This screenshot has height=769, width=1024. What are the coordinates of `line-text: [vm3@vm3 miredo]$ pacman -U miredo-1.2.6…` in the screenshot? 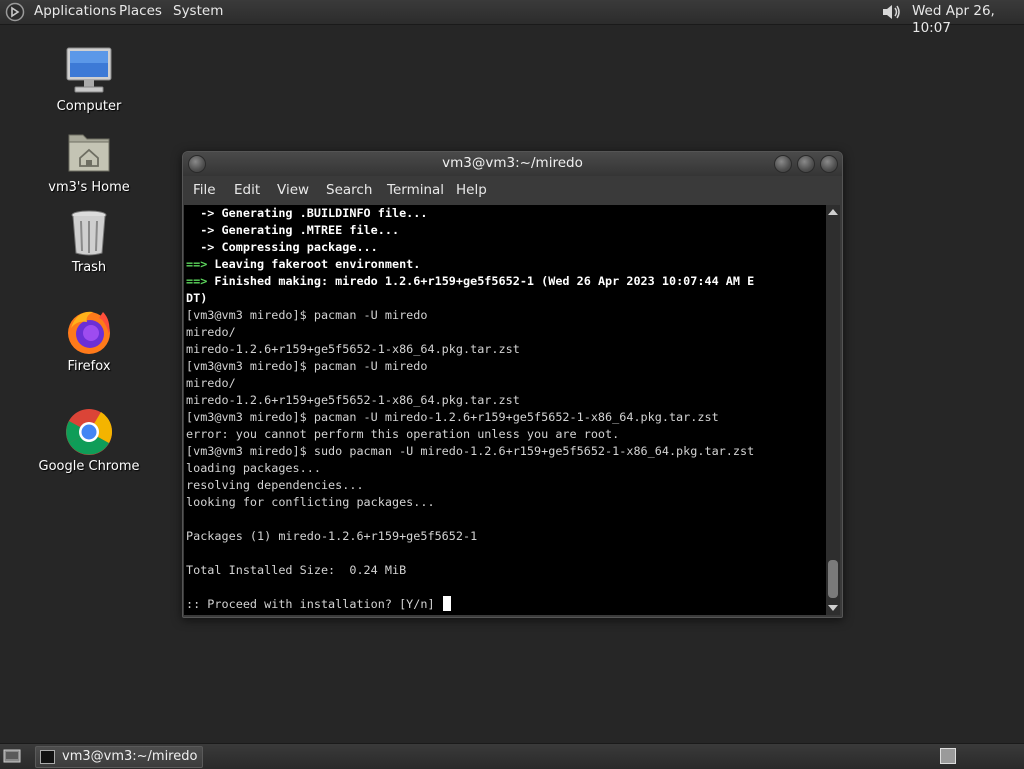 It's located at (452, 417).